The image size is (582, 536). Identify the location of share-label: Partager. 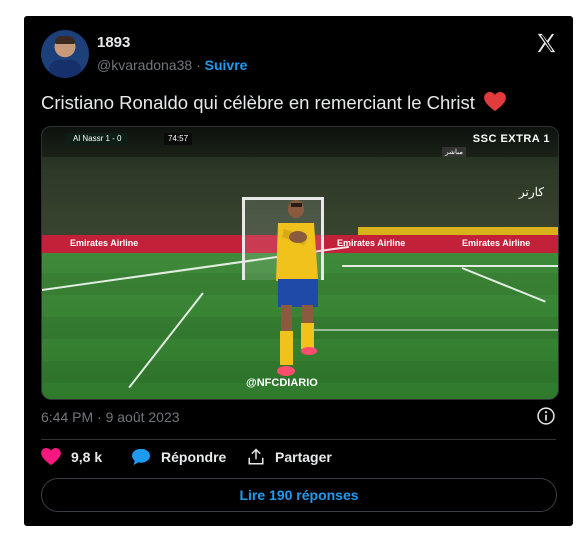
(303, 457).